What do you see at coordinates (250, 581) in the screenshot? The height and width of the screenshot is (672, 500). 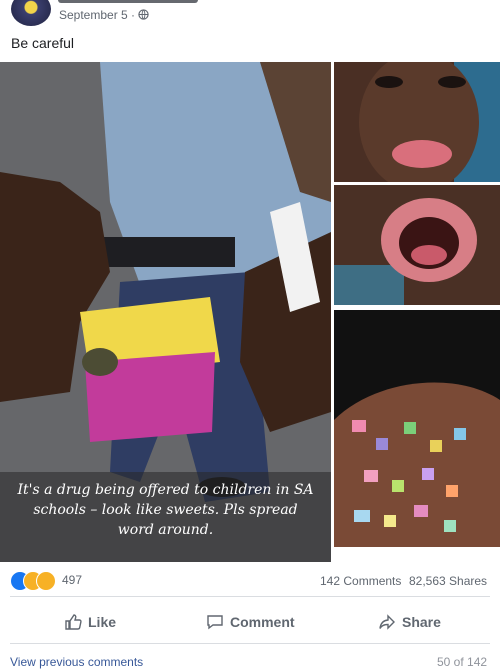 I see `reactions-bar: 497 142 Comments 82,563 Shares` at bounding box center [250, 581].